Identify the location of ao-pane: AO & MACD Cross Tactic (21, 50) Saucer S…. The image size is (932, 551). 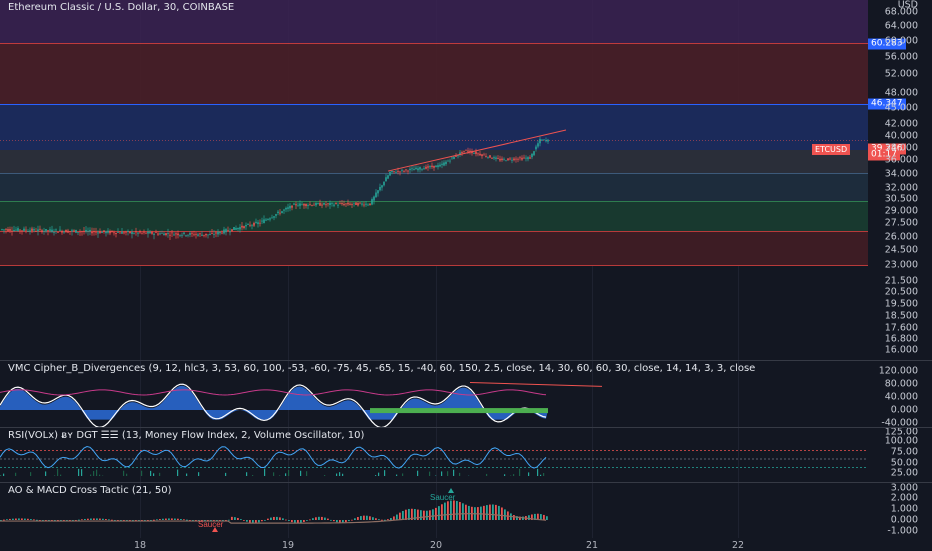
(434, 510).